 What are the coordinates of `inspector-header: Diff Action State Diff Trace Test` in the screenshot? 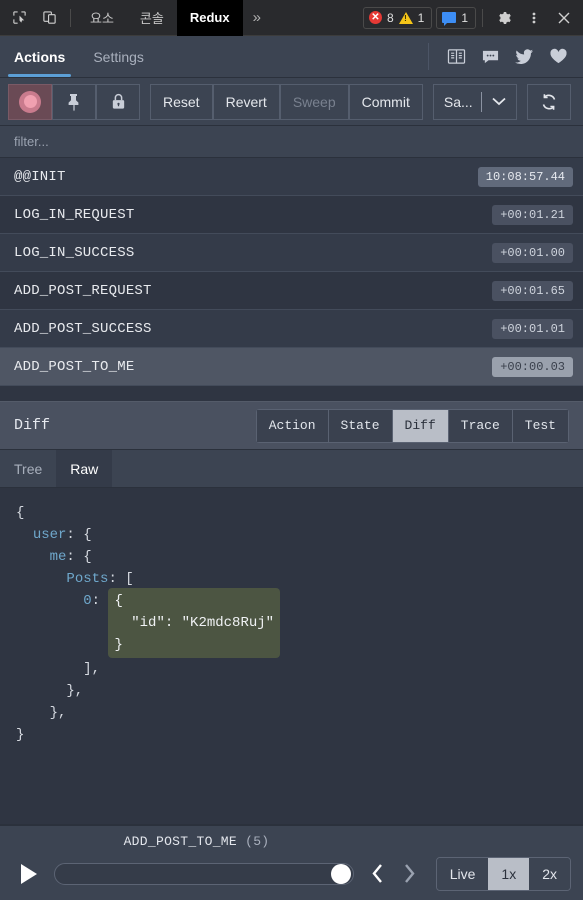 It's located at (291, 426).